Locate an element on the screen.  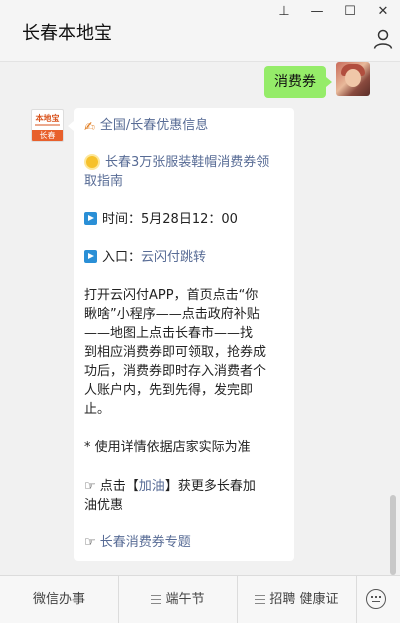
avatar-logo-top: 本地宝 is located at coordinates (47, 118).